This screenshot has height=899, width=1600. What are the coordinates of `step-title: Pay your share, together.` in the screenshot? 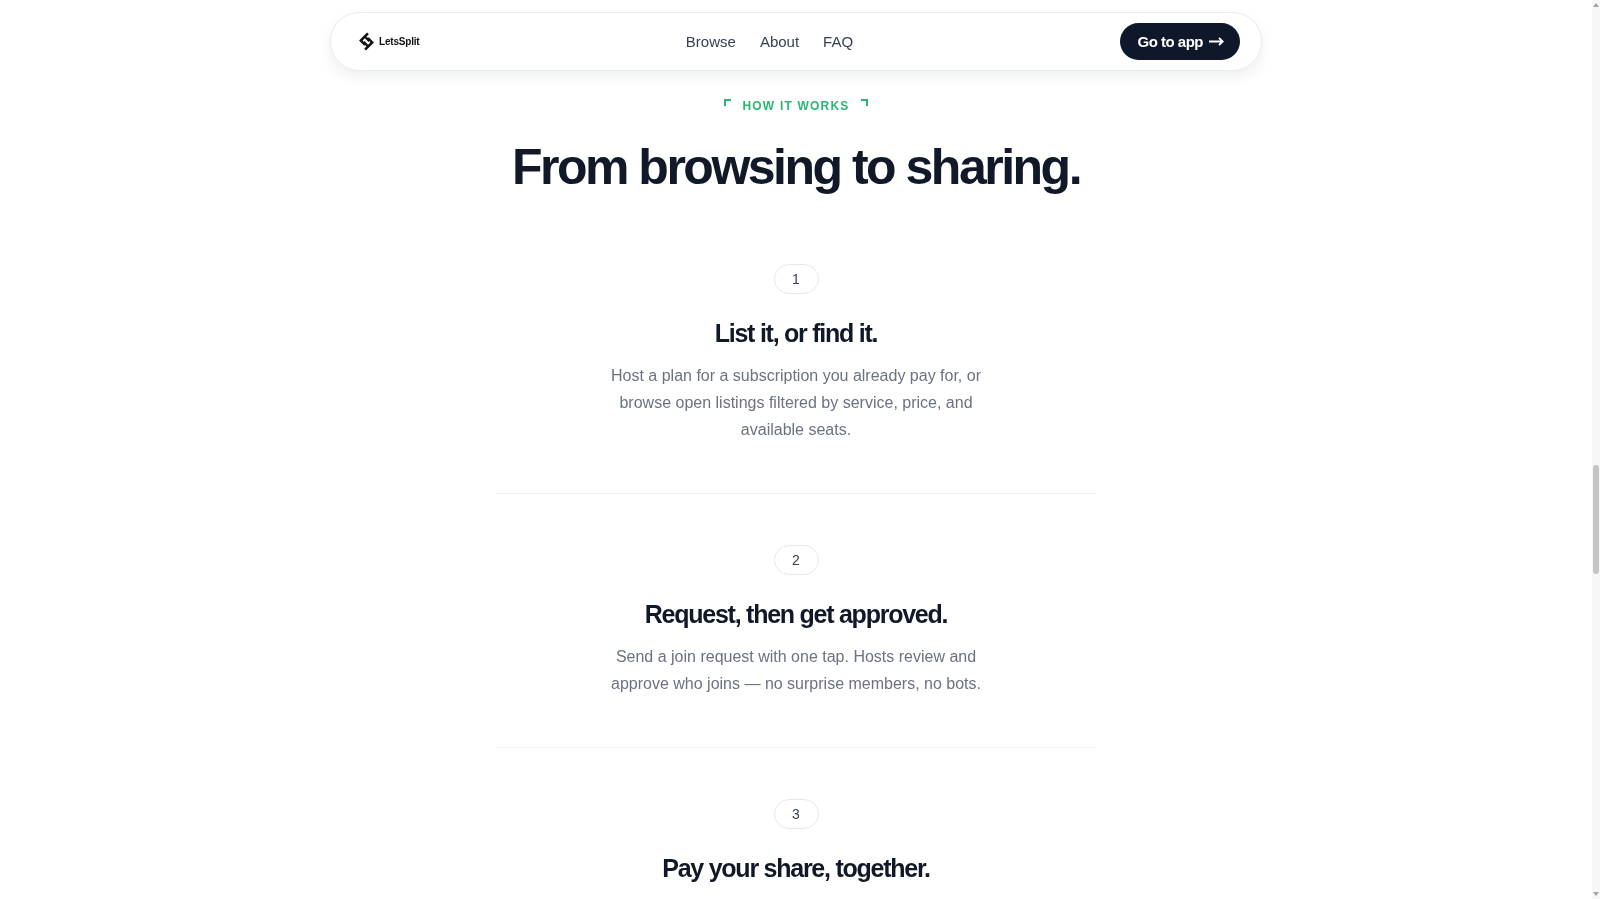 It's located at (796, 868).